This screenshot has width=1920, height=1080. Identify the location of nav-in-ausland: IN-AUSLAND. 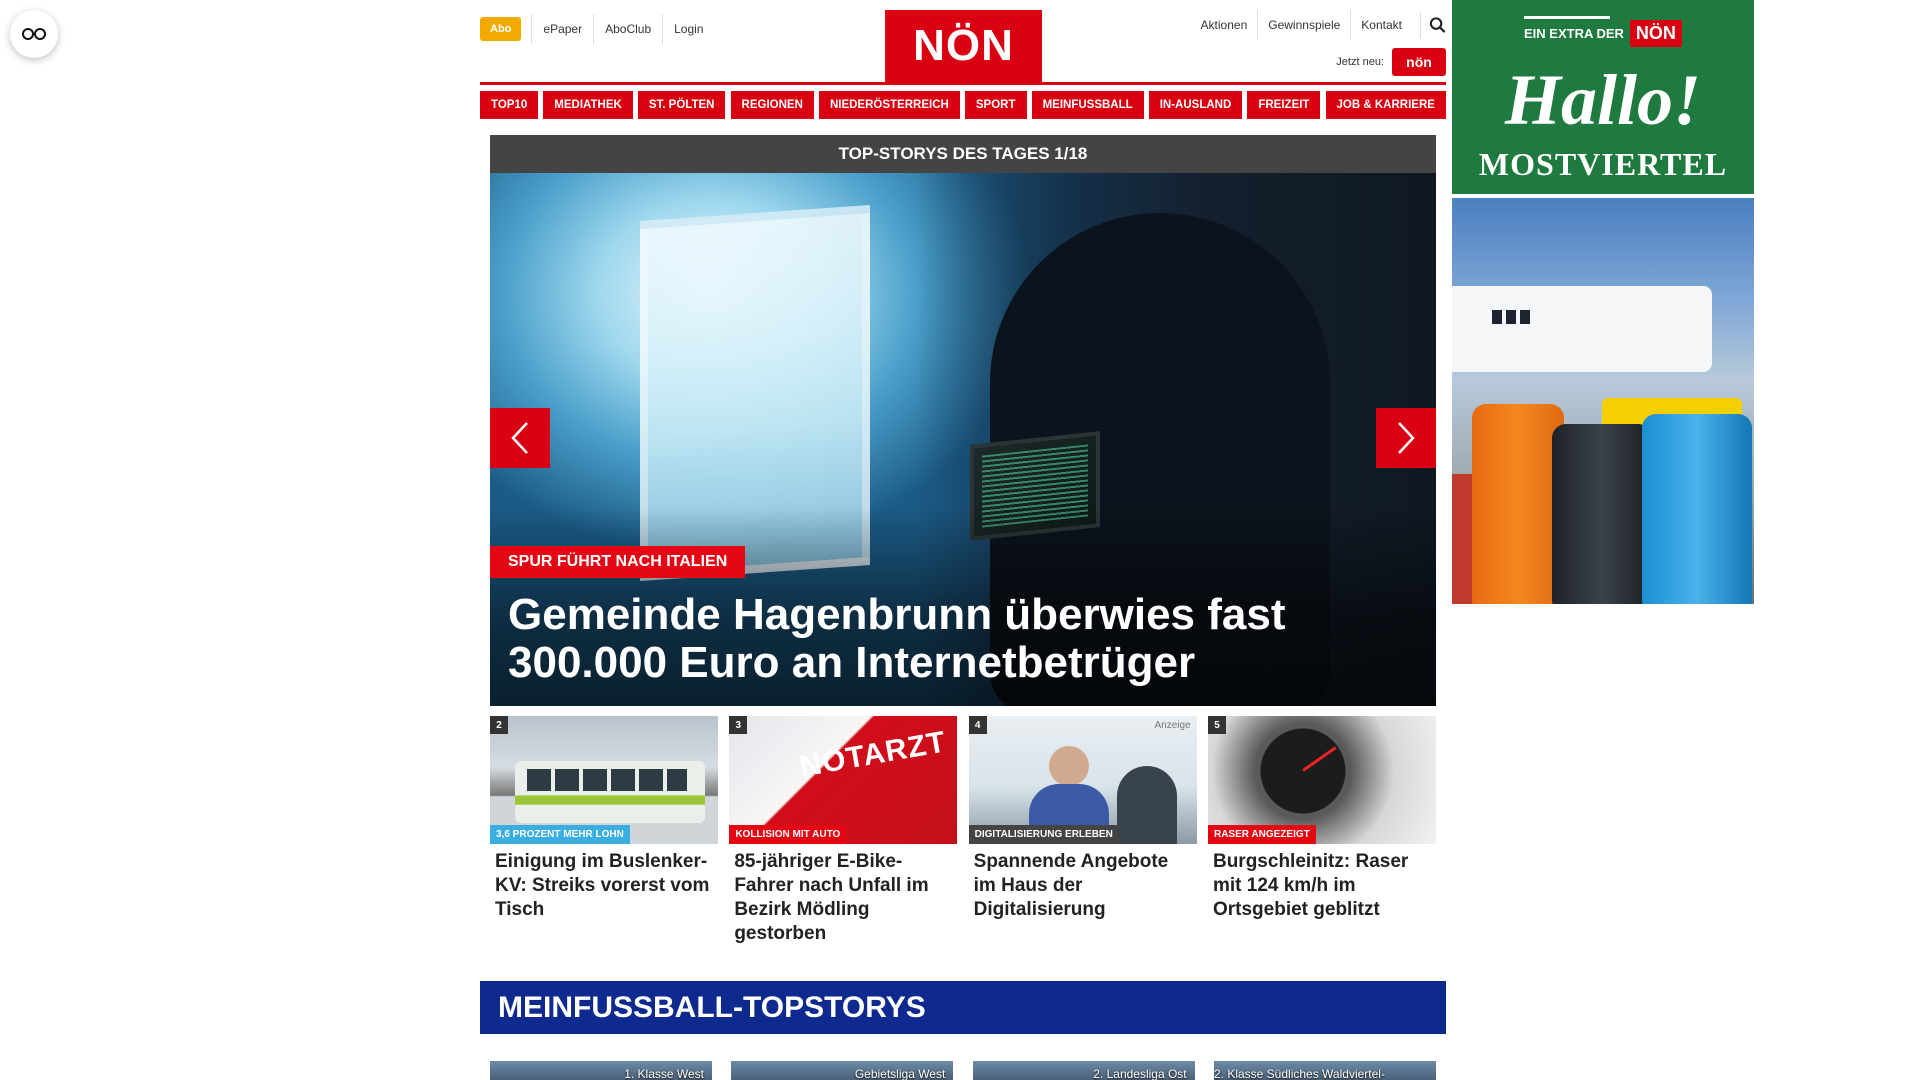
(1195, 105).